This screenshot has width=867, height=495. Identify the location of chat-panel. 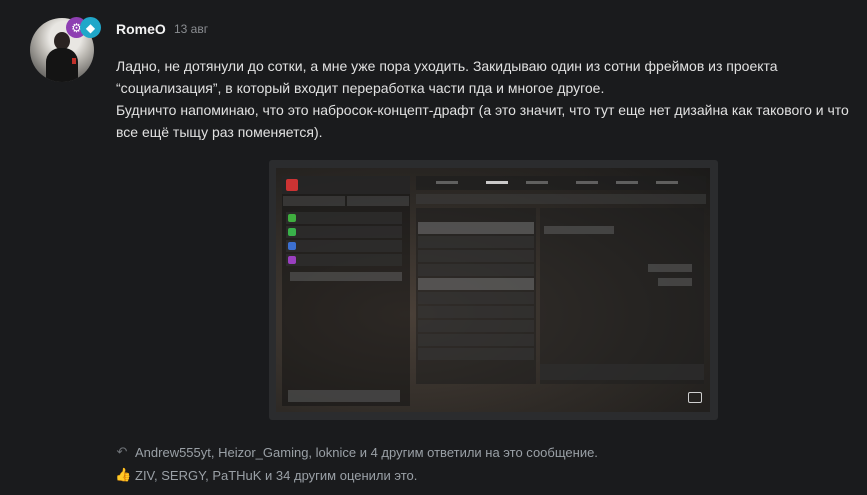
(622, 296).